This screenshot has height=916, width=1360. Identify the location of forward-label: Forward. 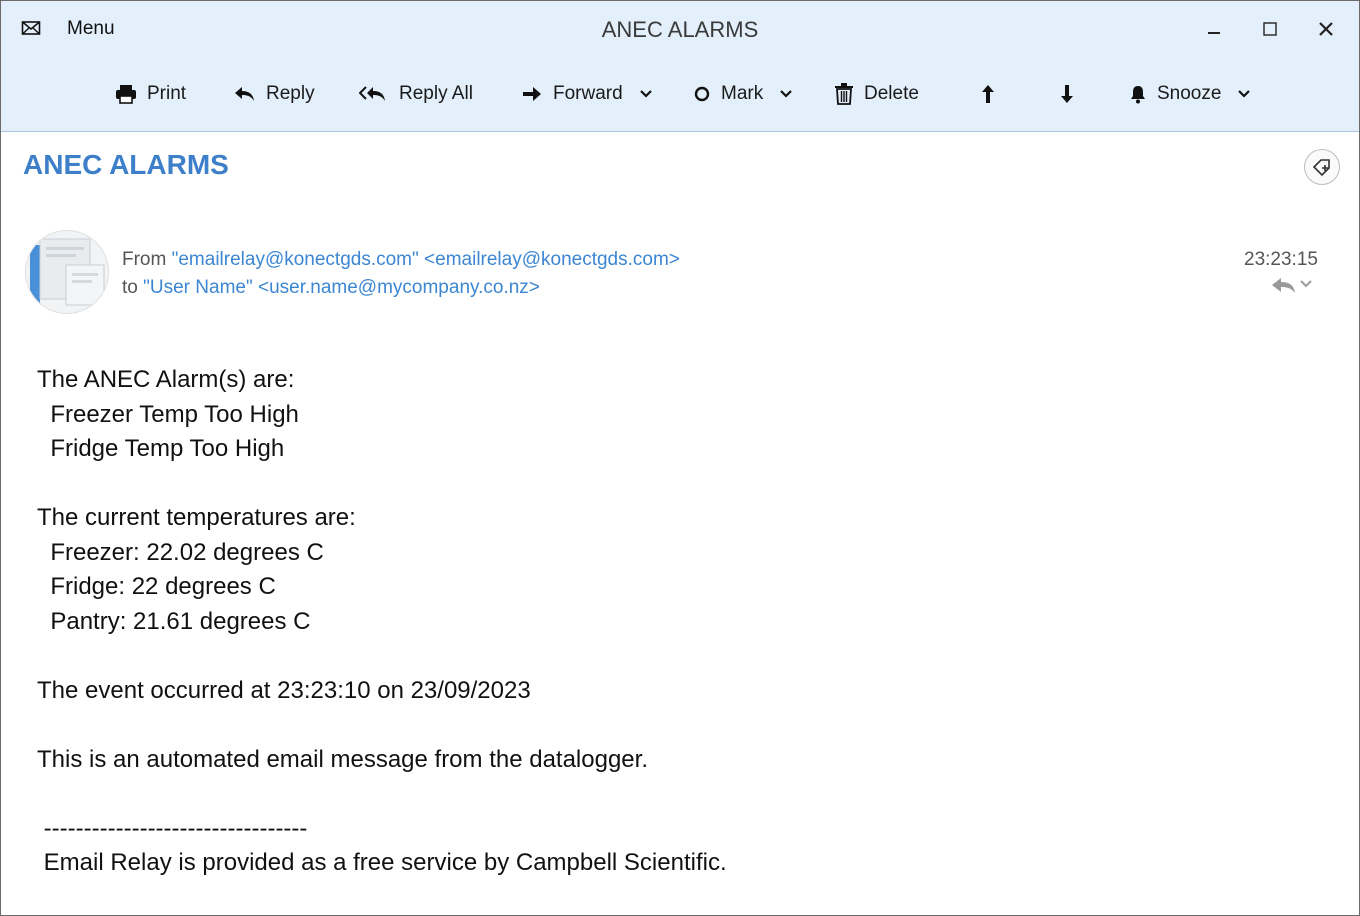
(588, 93).